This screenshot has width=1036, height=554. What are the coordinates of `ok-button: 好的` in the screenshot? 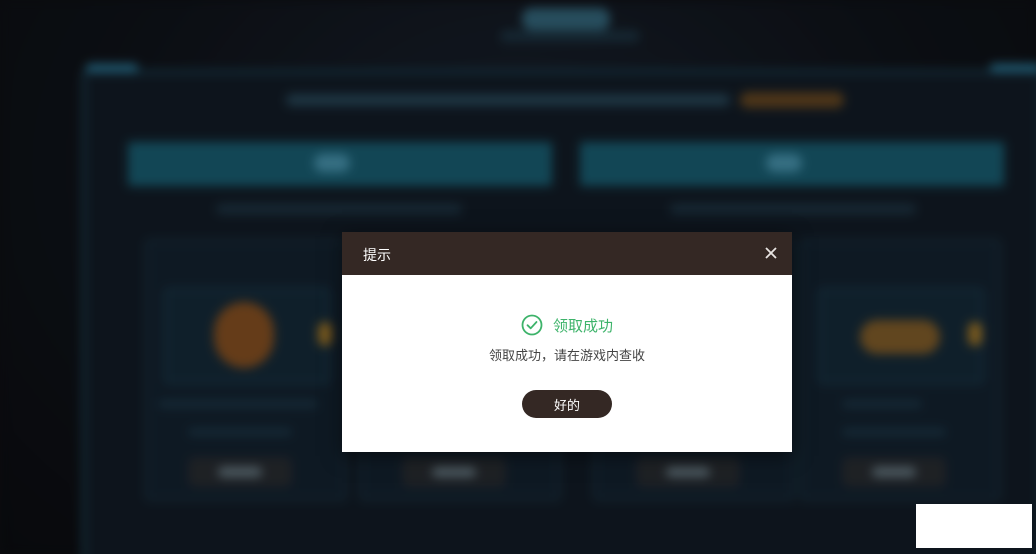 It's located at (567, 404).